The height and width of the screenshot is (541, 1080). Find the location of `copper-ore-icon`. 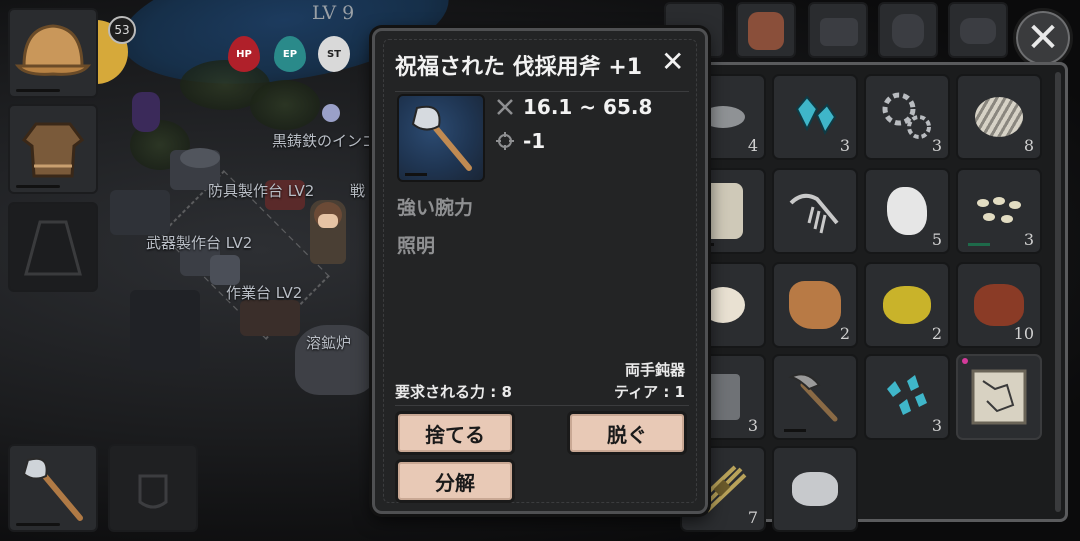

copper-ore-icon is located at coordinates (999, 305).